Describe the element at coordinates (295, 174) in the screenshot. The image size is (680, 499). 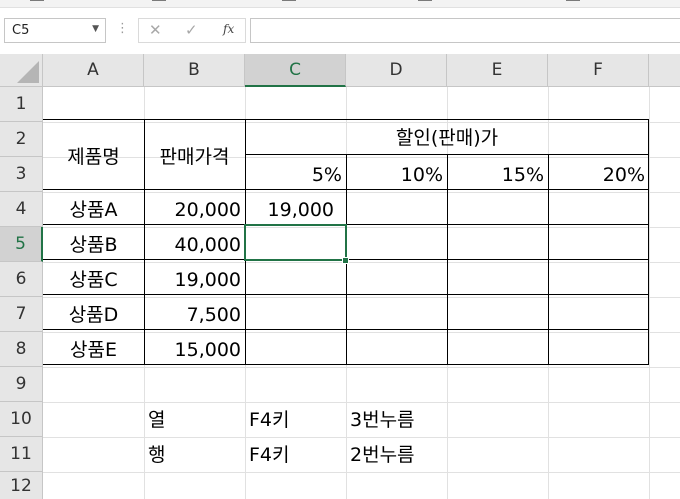
I see `cell-c3-rate: 5%` at that location.